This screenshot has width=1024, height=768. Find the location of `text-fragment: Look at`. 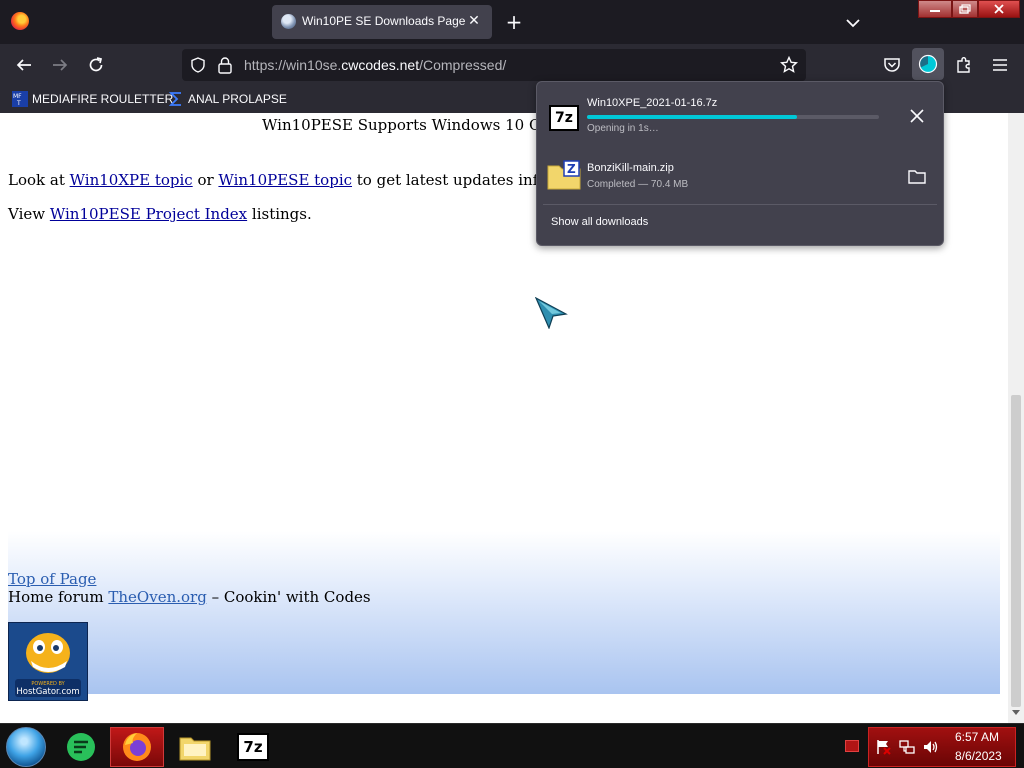

text-fragment: Look at is located at coordinates (39, 180).